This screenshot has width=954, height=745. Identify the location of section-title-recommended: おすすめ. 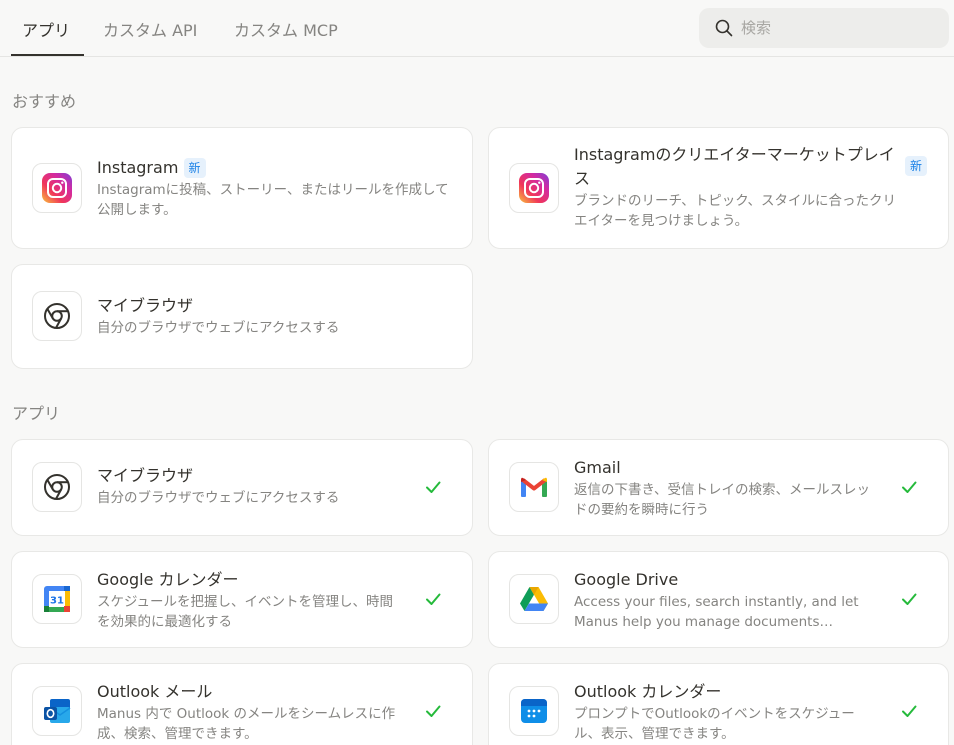
(44, 101).